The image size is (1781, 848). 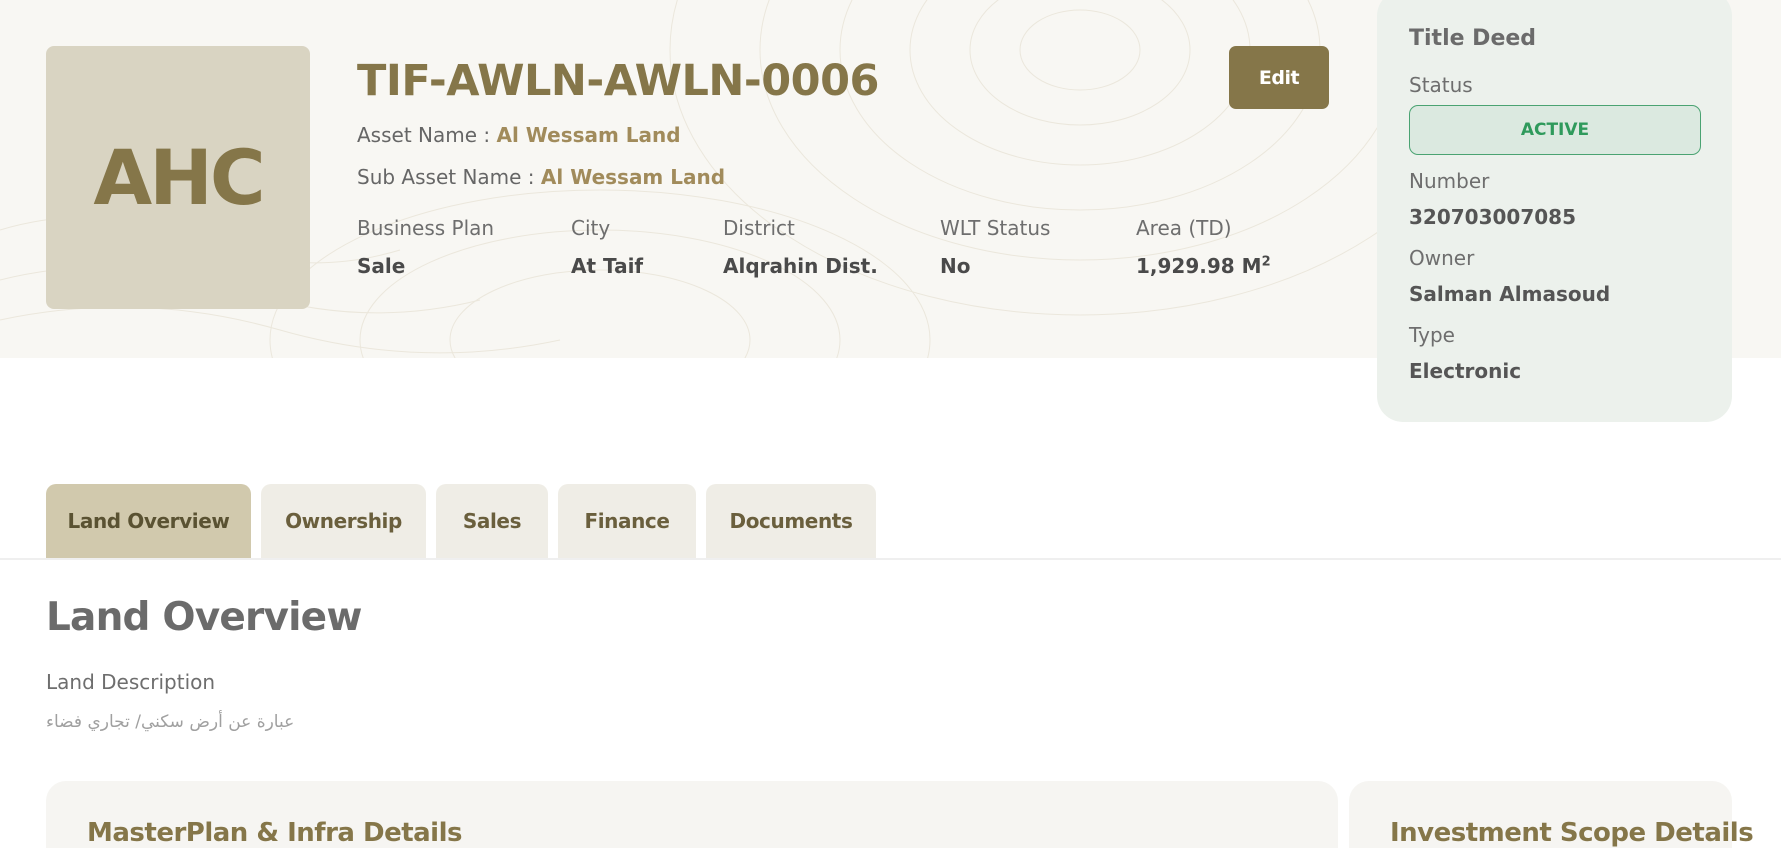 I want to click on tab-finance: Finance, so click(x=627, y=521).